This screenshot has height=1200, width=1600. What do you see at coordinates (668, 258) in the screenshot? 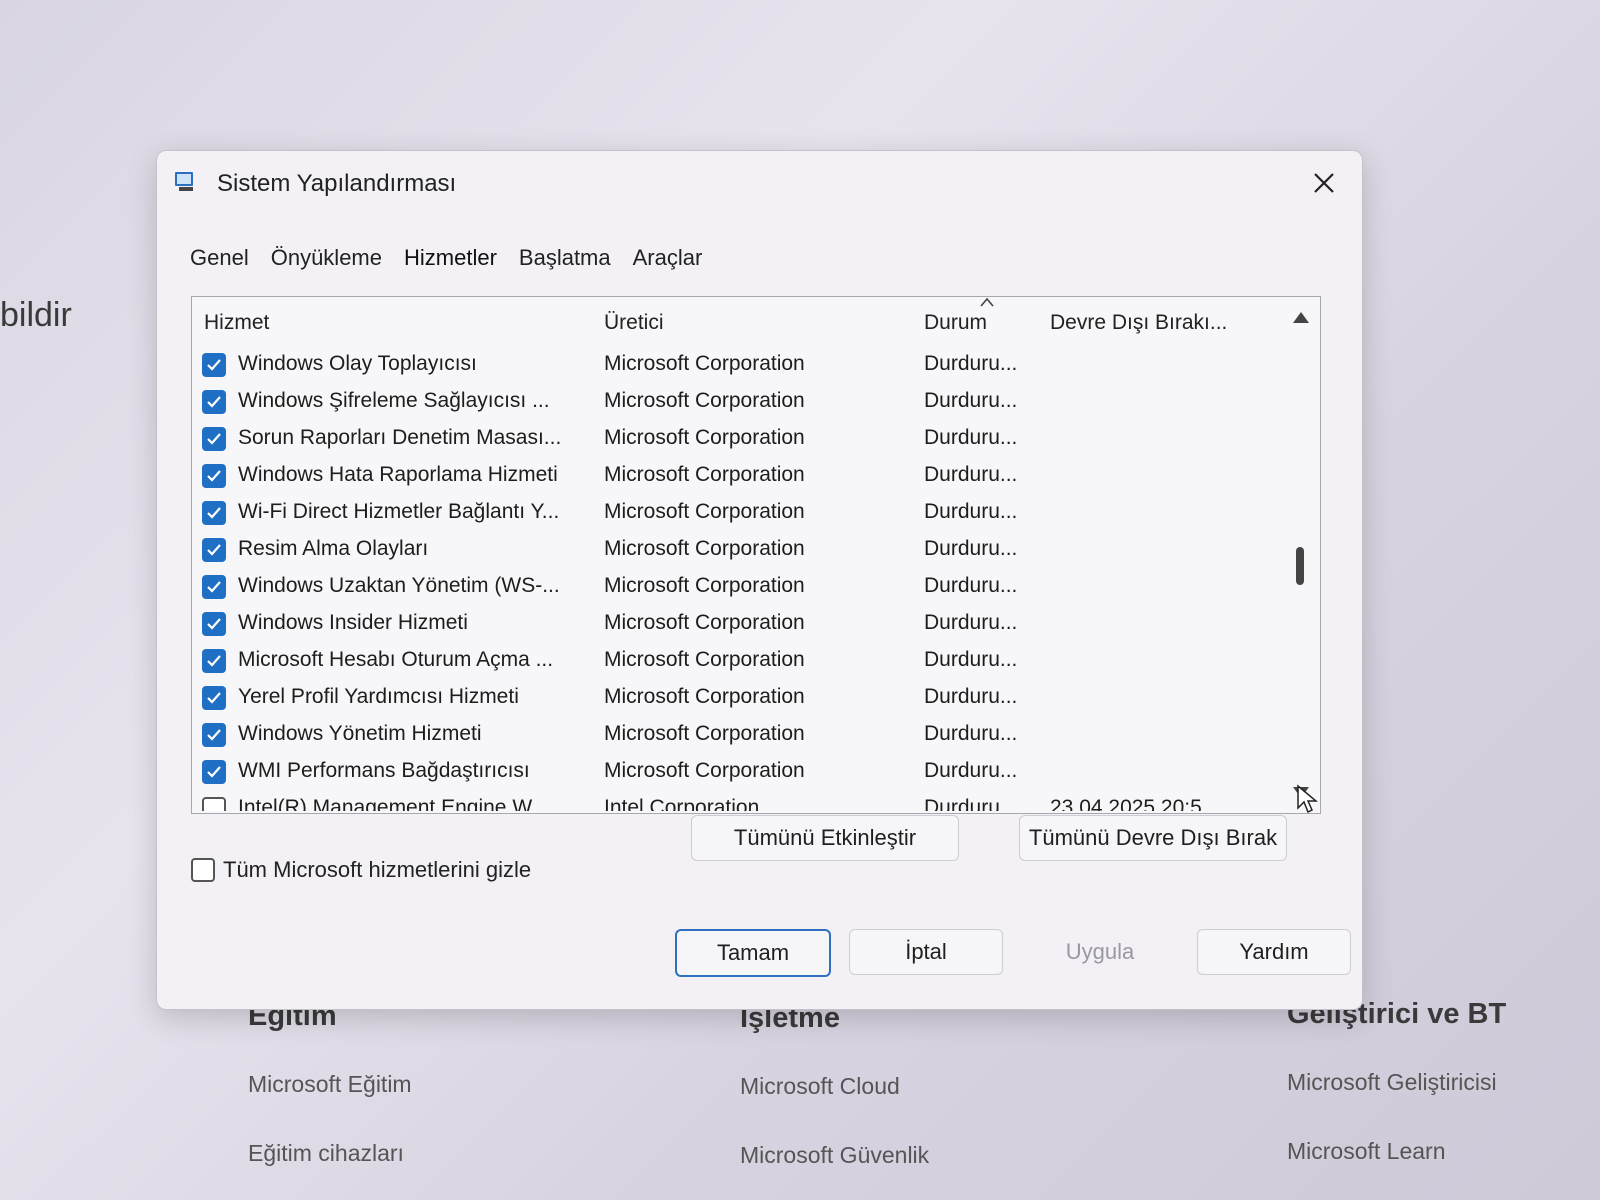
I see `tab-tools: Araçlar` at bounding box center [668, 258].